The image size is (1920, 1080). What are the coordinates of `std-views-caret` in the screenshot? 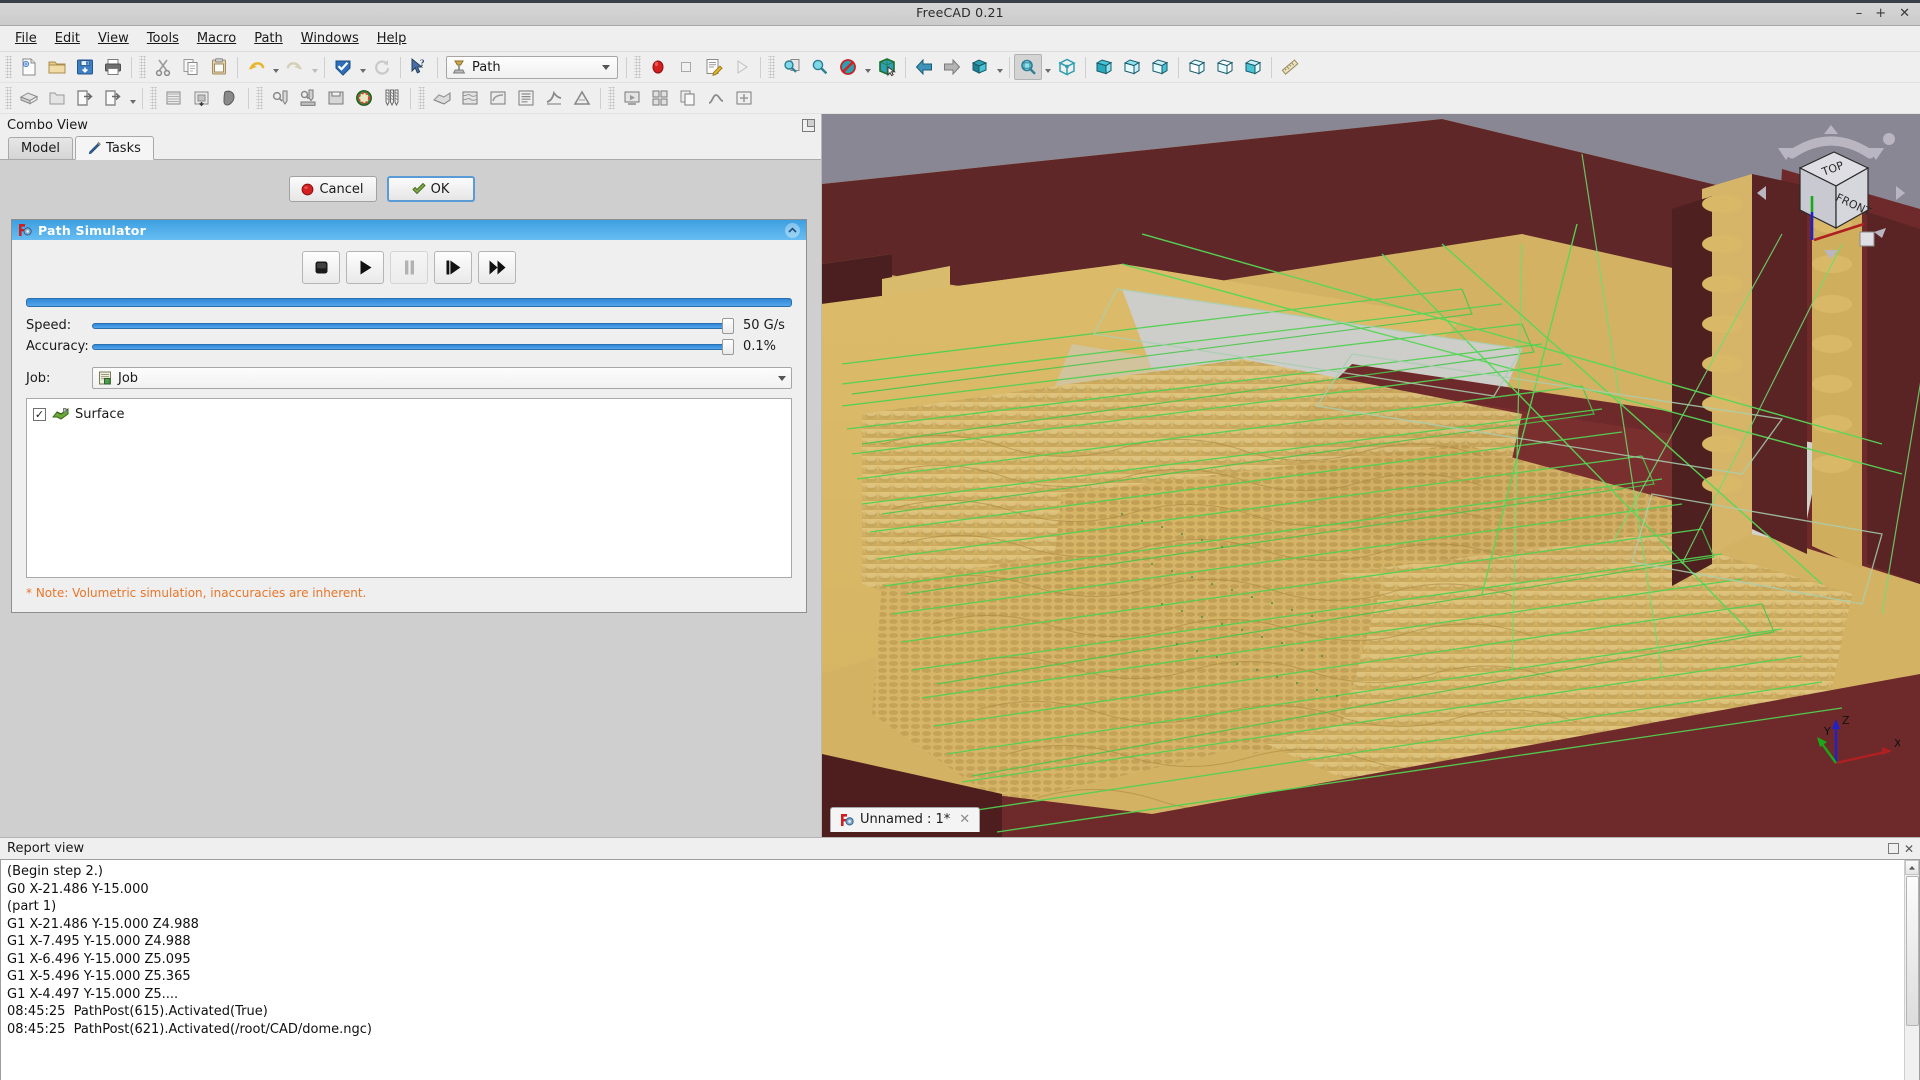 It's located at (999, 67).